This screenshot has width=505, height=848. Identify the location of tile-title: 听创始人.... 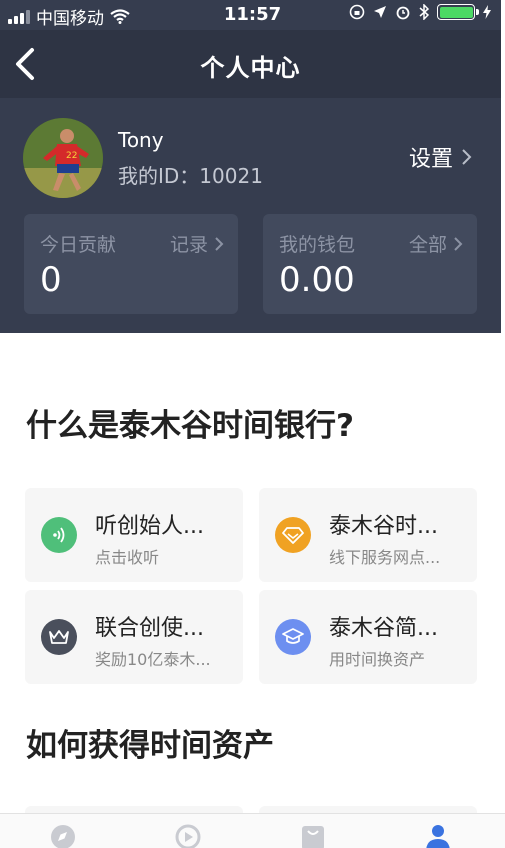
(149, 526).